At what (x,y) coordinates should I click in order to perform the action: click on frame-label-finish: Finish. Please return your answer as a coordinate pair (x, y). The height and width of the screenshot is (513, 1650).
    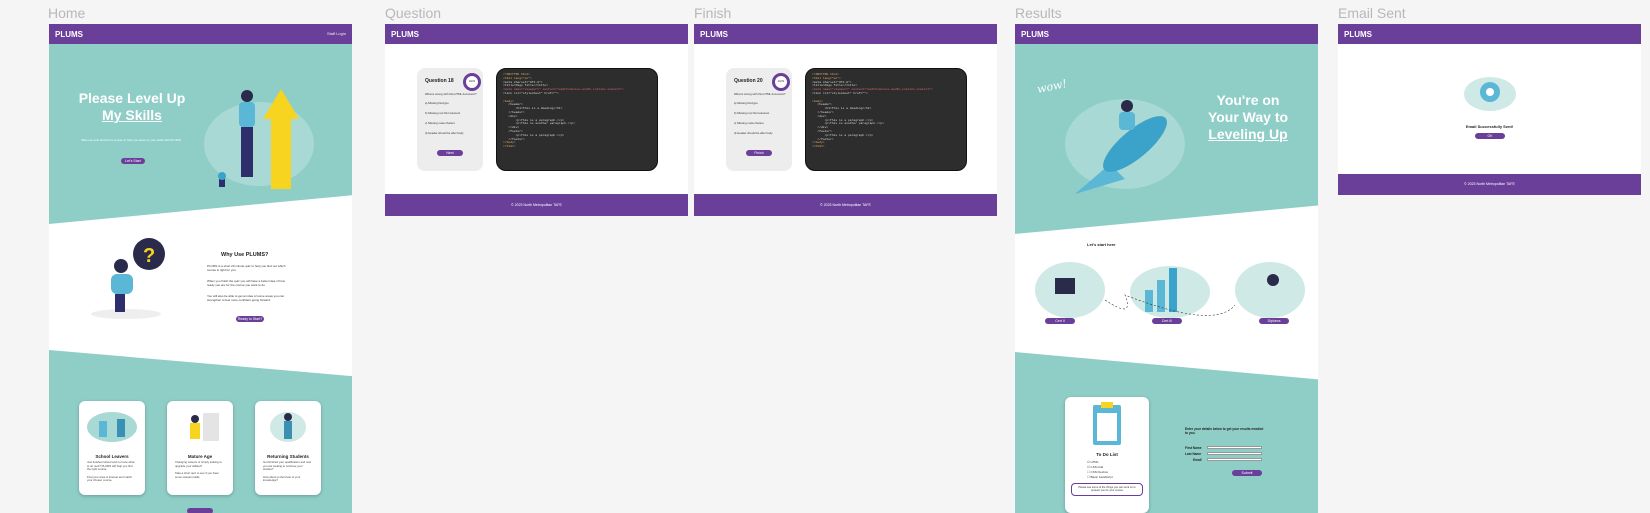
    Looking at the image, I should click on (713, 13).